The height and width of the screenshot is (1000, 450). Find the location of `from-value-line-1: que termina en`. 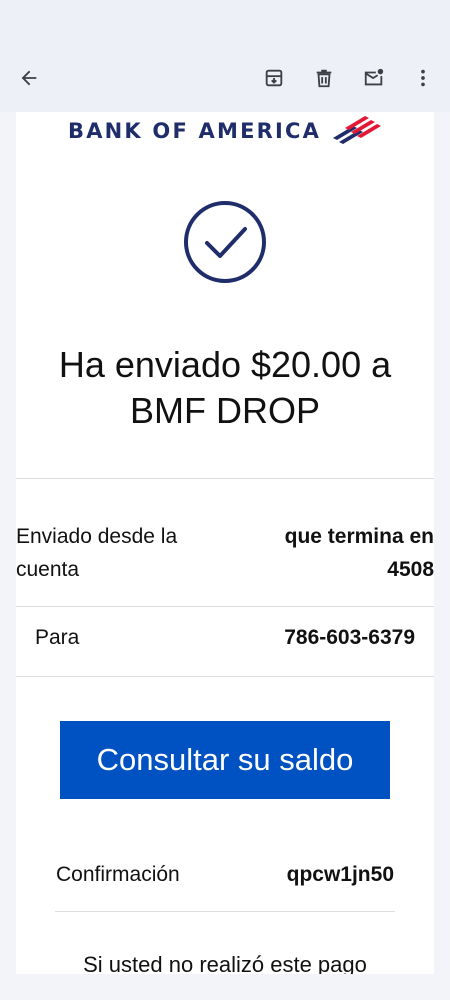

from-value-line-1: que termina en is located at coordinates (359, 536).